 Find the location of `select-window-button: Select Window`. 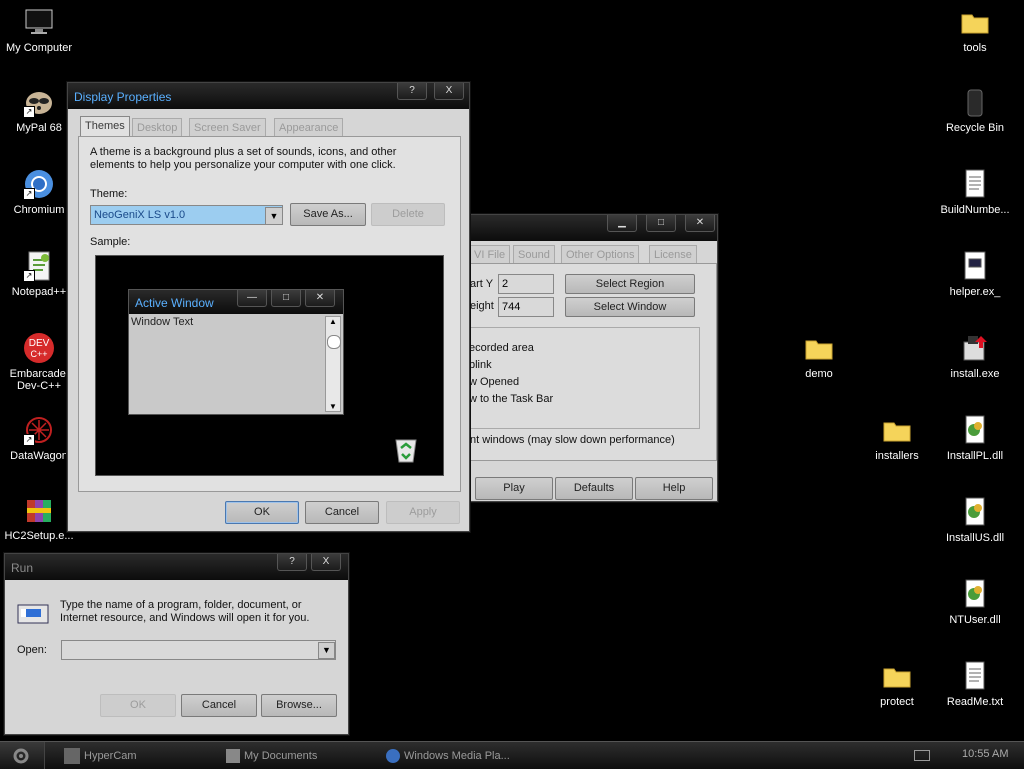

select-window-button: Select Window is located at coordinates (630, 307).